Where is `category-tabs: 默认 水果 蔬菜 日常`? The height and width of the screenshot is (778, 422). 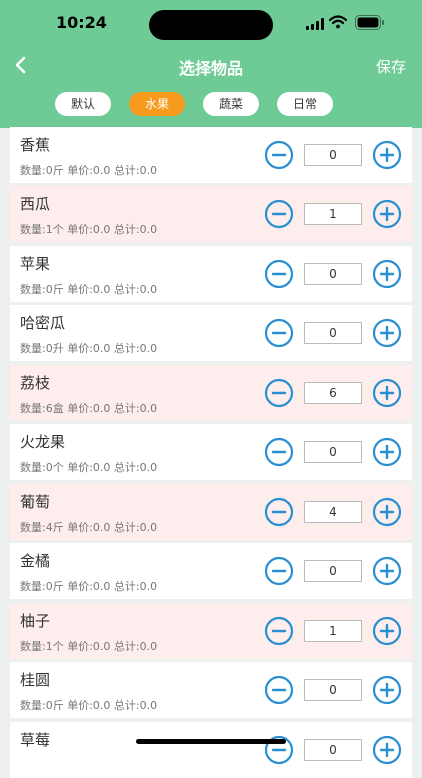
category-tabs: 默认 水果 蔬菜 日常 is located at coordinates (211, 105).